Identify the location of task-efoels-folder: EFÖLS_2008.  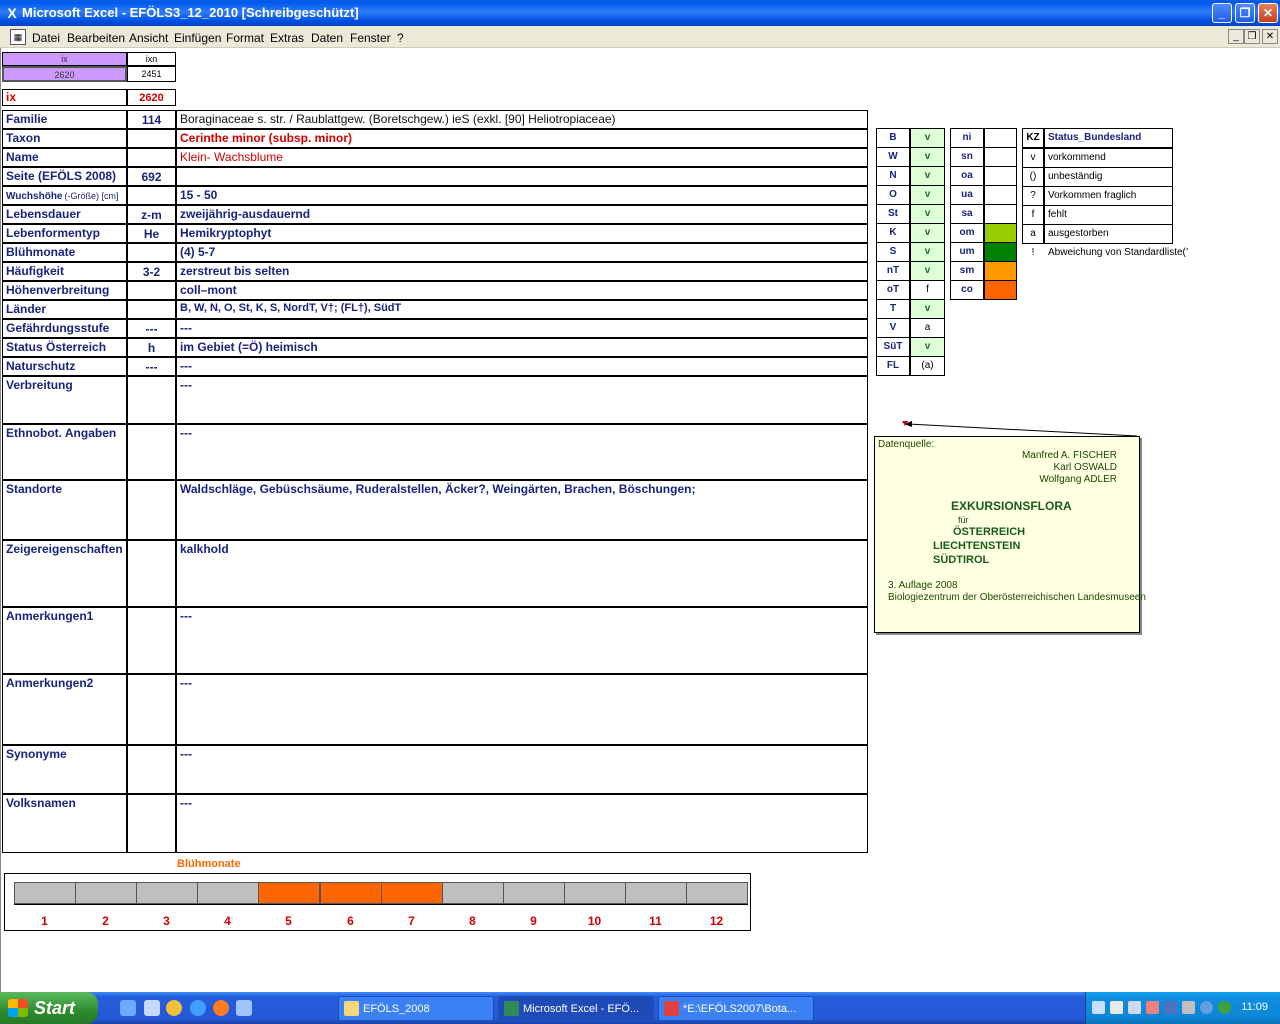
(416, 1008).